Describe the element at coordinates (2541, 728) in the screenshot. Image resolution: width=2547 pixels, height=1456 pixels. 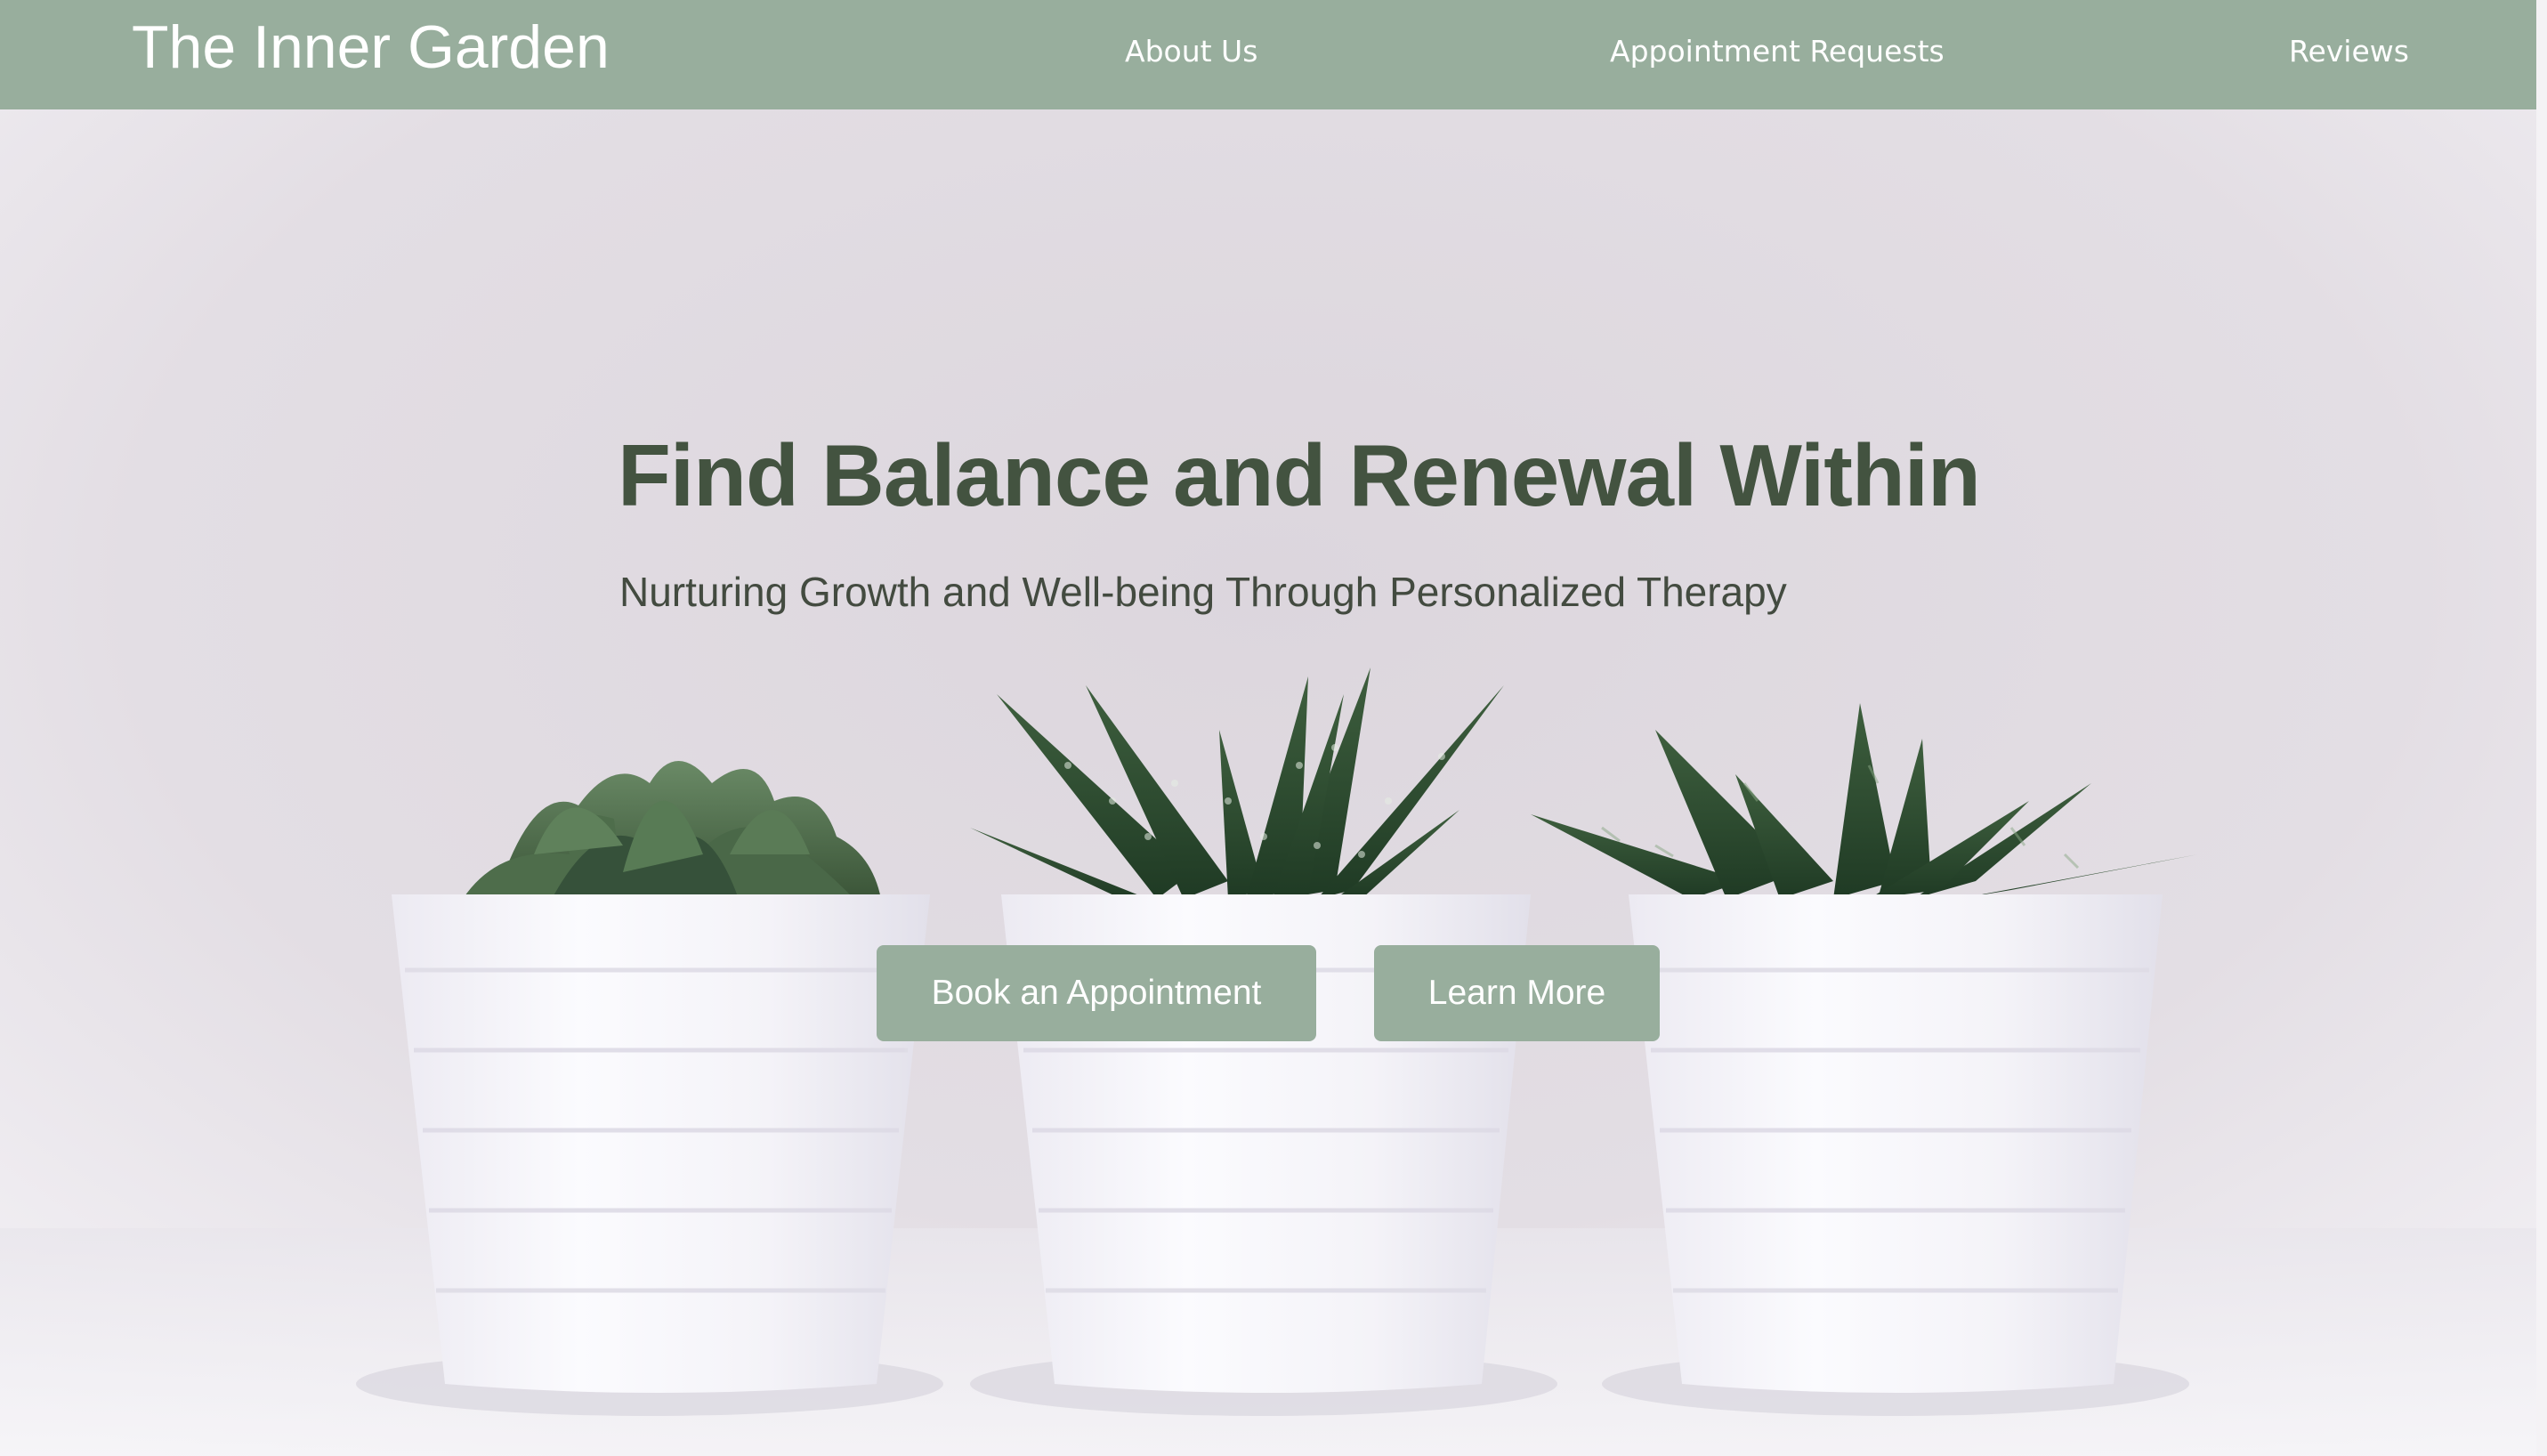
I see `scrollbar-gutter` at that location.